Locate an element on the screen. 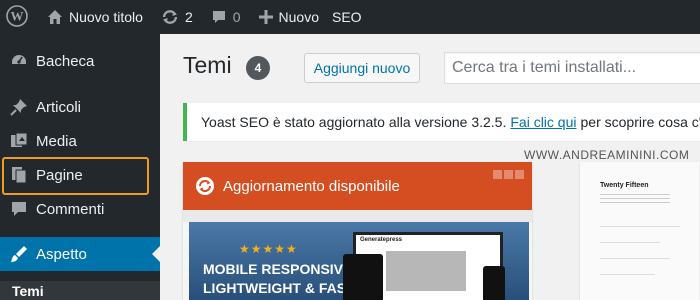  device-tablet-mockup is located at coordinates (363, 277).